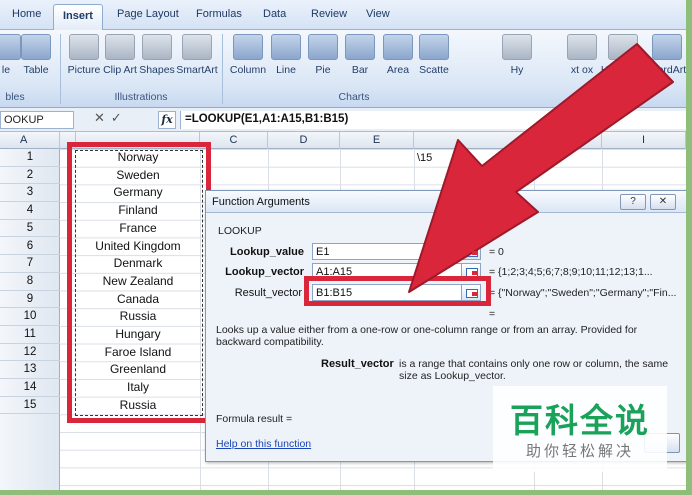 The width and height of the screenshot is (692, 495). I want to click on tab-page-layout: Page Layout, so click(148, 14).